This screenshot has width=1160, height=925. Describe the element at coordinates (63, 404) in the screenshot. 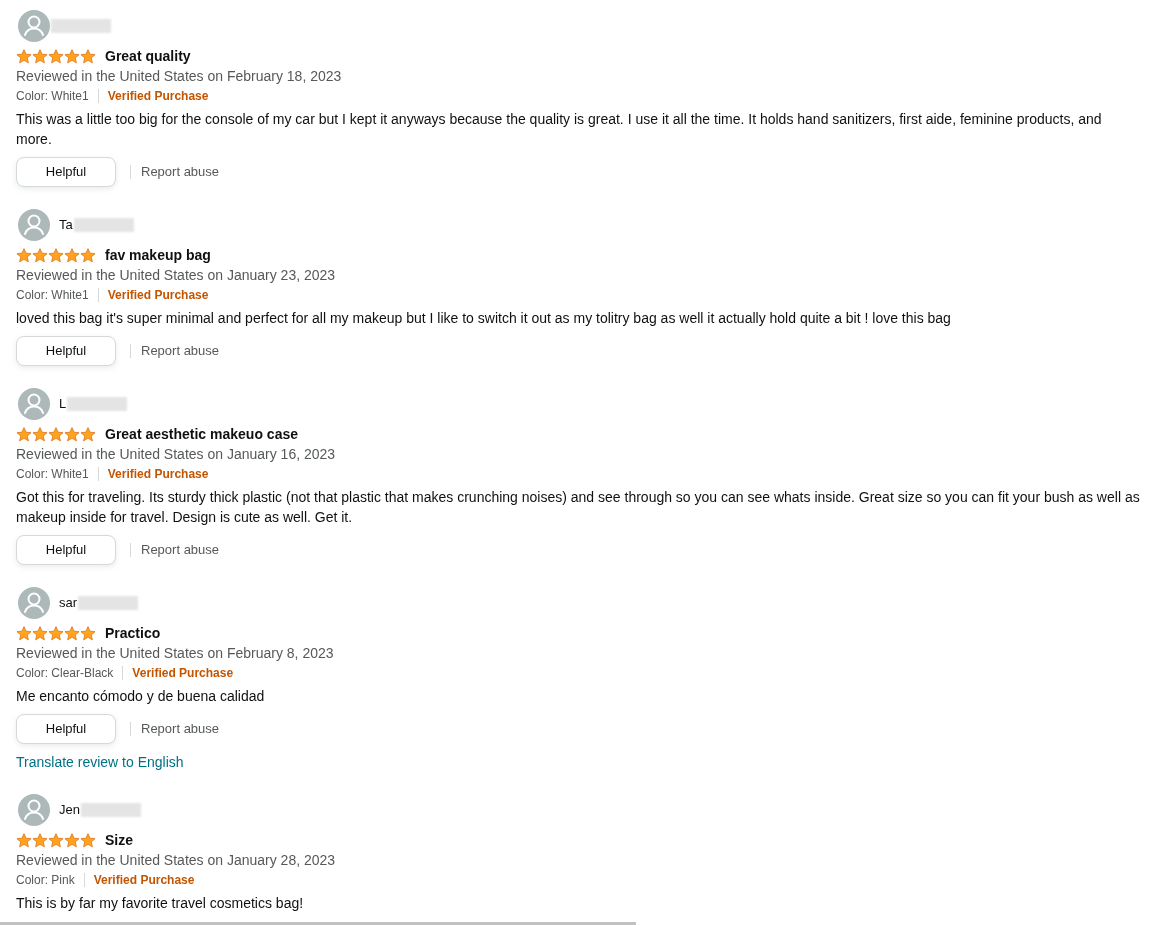

I see `reviewer-name: L` at that location.